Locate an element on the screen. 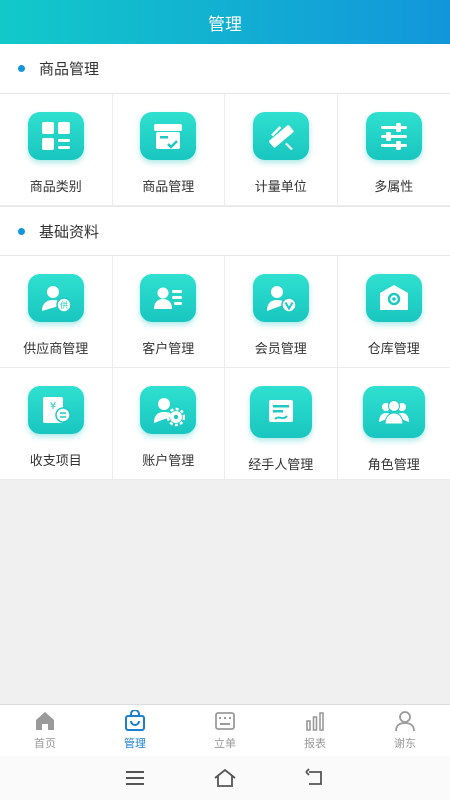 Image resolution: width=450 pixels, height=800 pixels. bar-chart-icon is located at coordinates (315, 721).